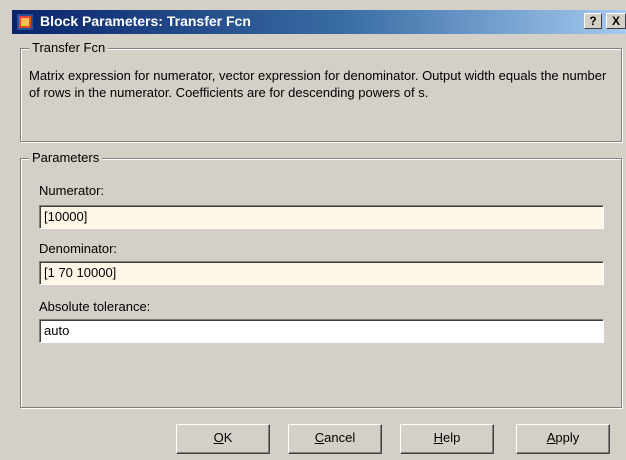  I want to click on help-button: Help, so click(447, 439).